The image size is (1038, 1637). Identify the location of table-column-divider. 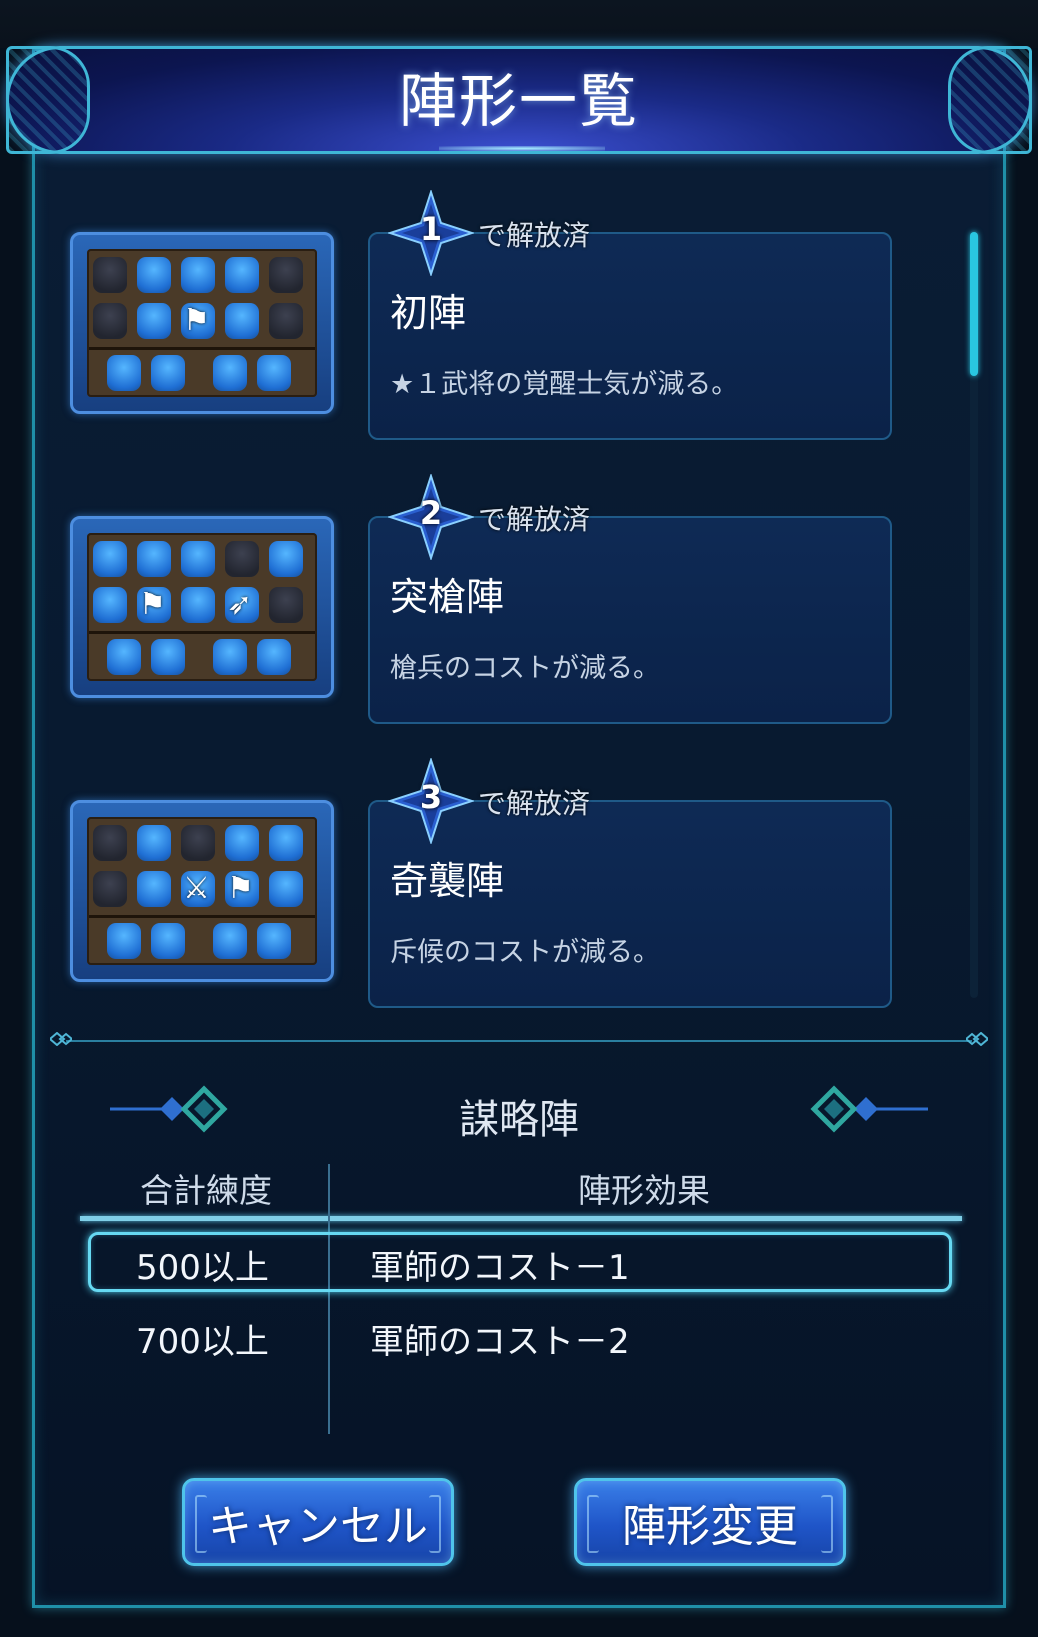
(329, 1299).